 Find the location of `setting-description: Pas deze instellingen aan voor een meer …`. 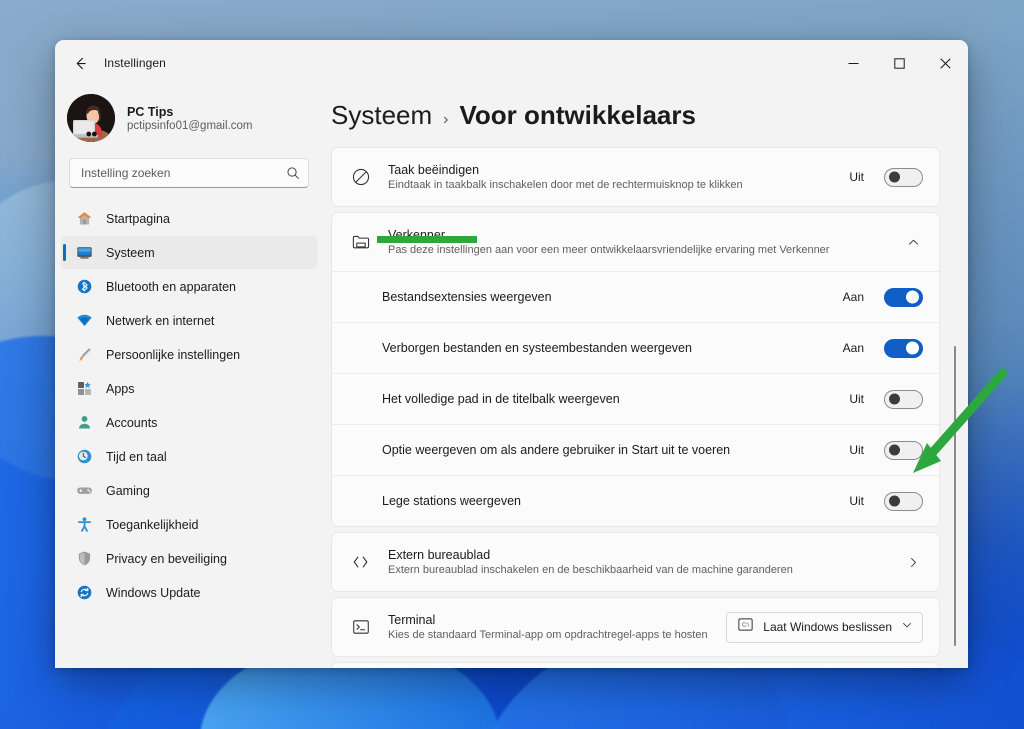

setting-description: Pas deze instellingen aan voor een meer … is located at coordinates (609, 250).